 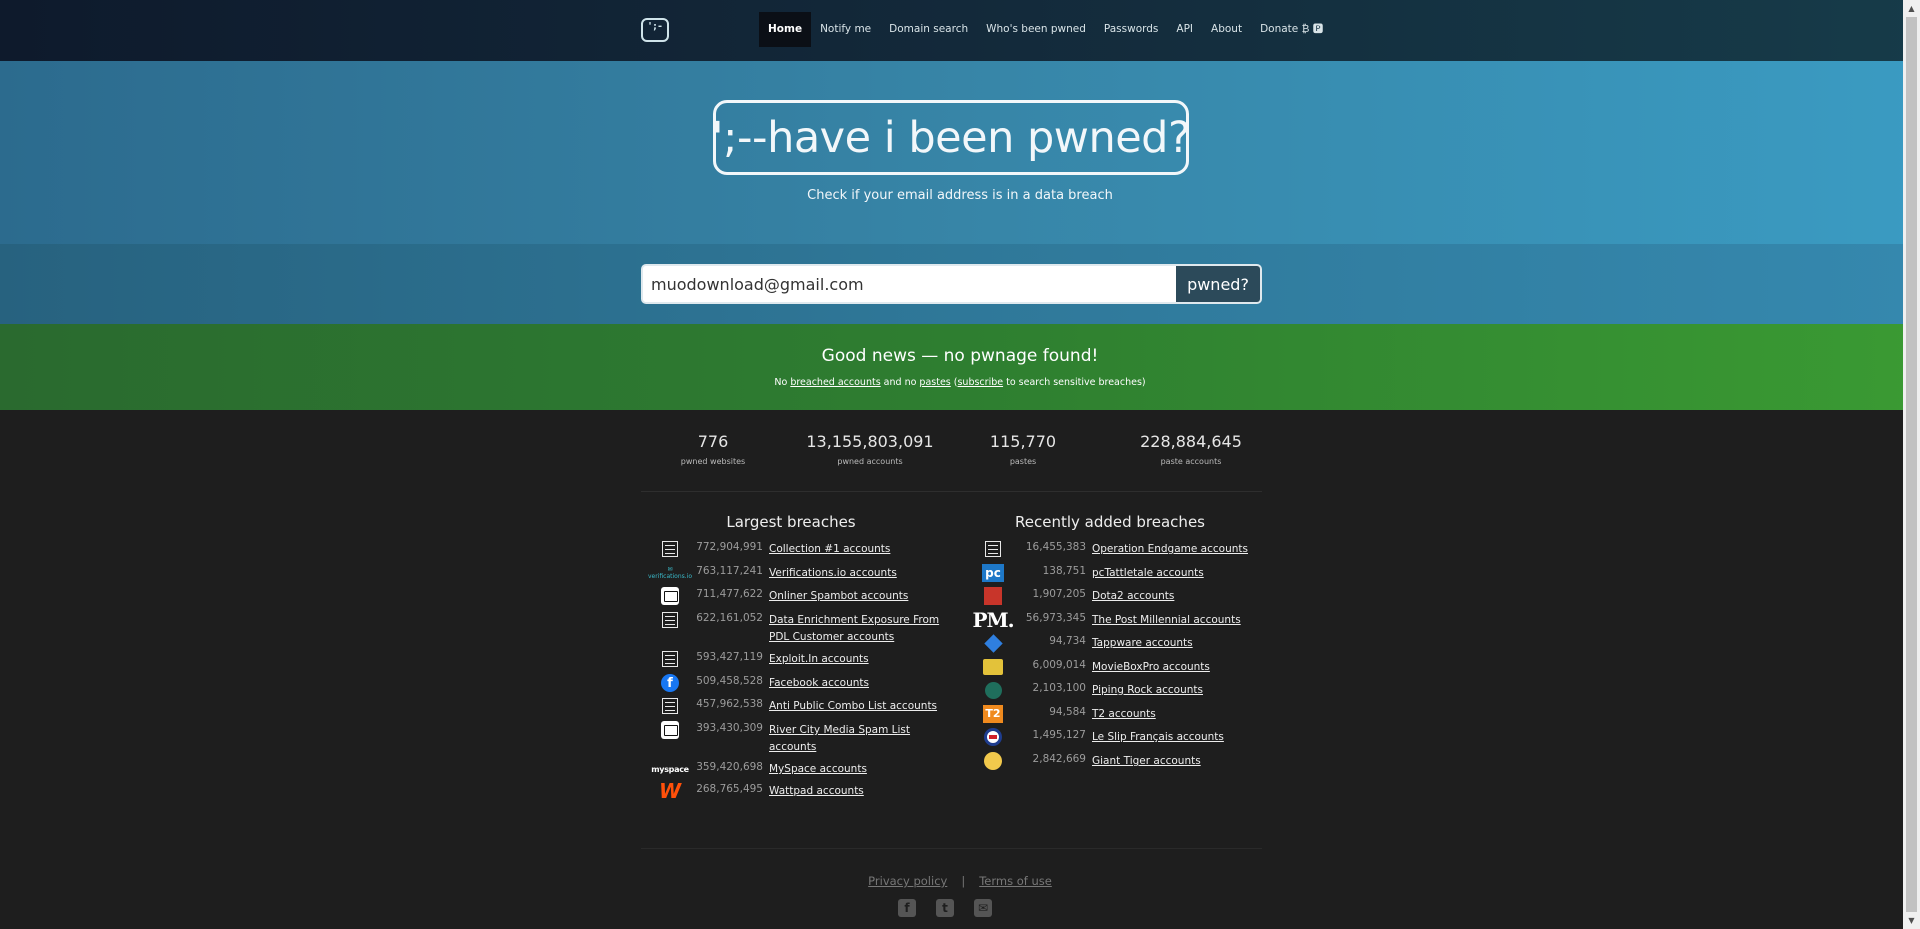 What do you see at coordinates (983, 908) in the screenshot?
I see `email-icon: ✉` at bounding box center [983, 908].